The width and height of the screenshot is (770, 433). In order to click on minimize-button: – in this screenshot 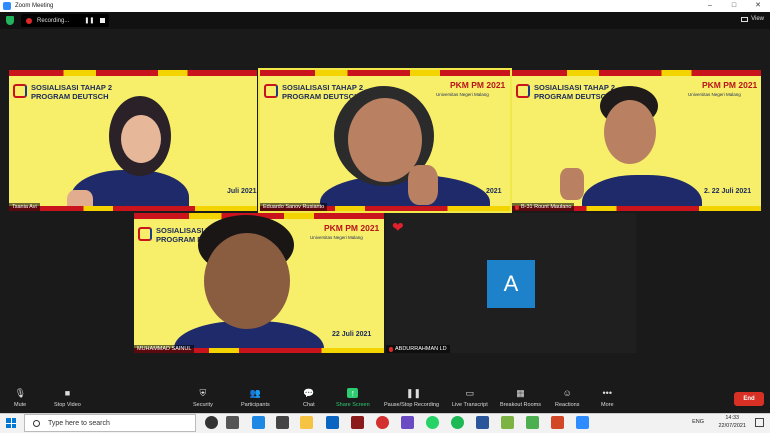, I will do `click(710, 6)`.